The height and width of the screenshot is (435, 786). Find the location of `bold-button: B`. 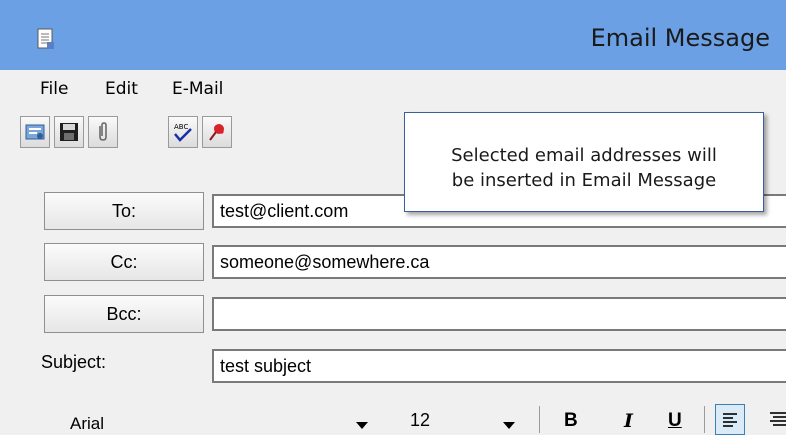

bold-button: B is located at coordinates (571, 421).